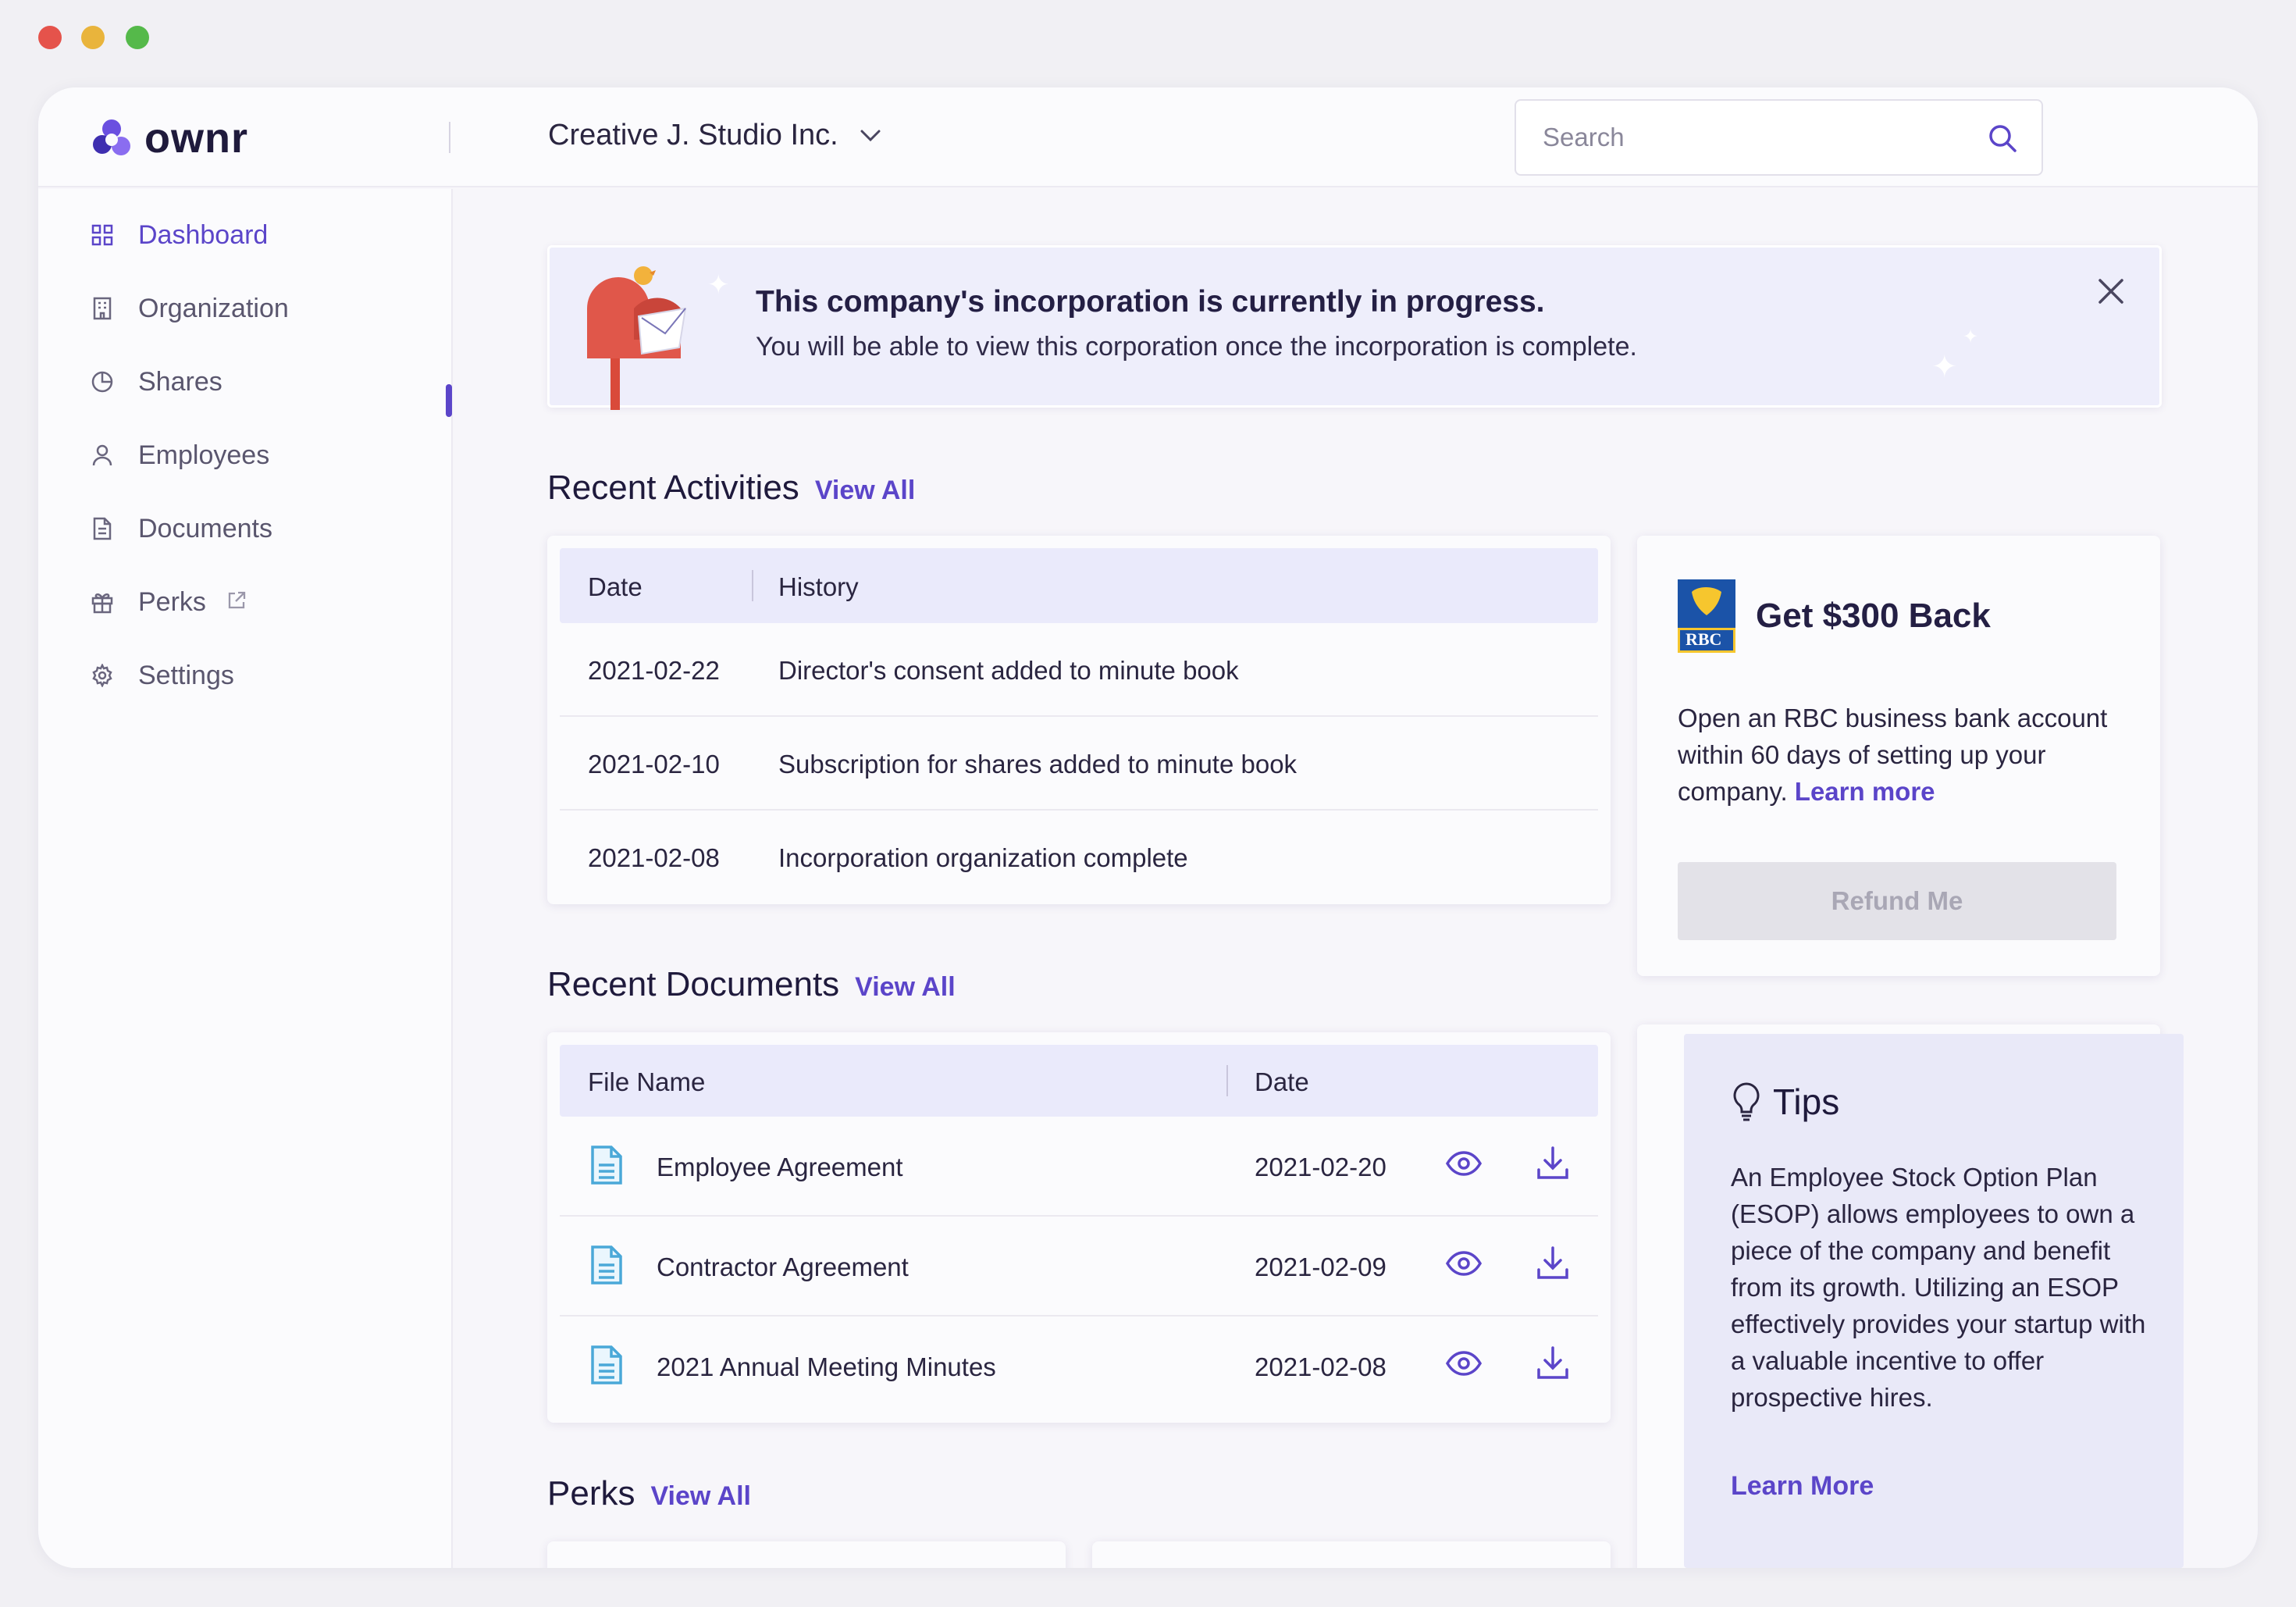 The image size is (2296, 1607). What do you see at coordinates (102, 529) in the screenshot?
I see `document-icon` at bounding box center [102, 529].